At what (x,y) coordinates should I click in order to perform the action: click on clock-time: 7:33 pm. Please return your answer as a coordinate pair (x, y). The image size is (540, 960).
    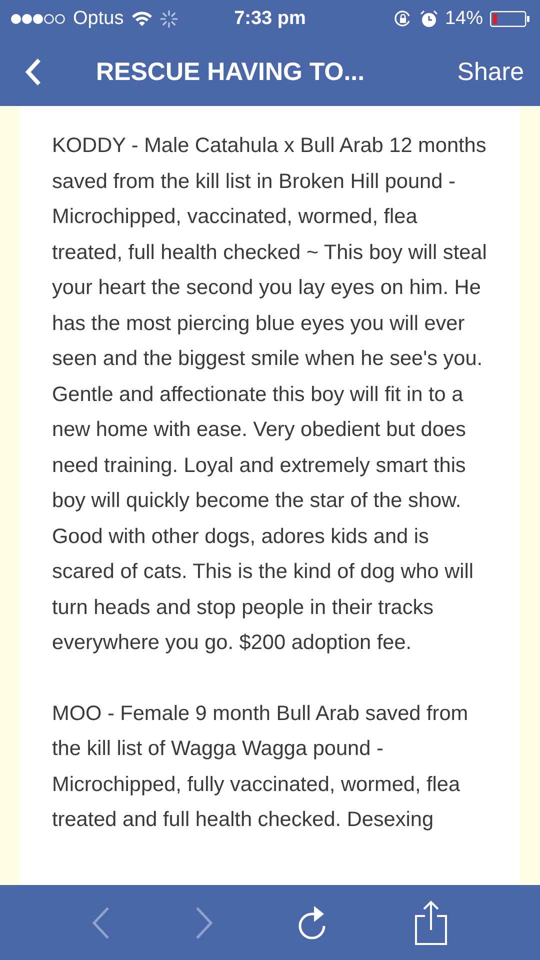
    Looking at the image, I should click on (270, 19).